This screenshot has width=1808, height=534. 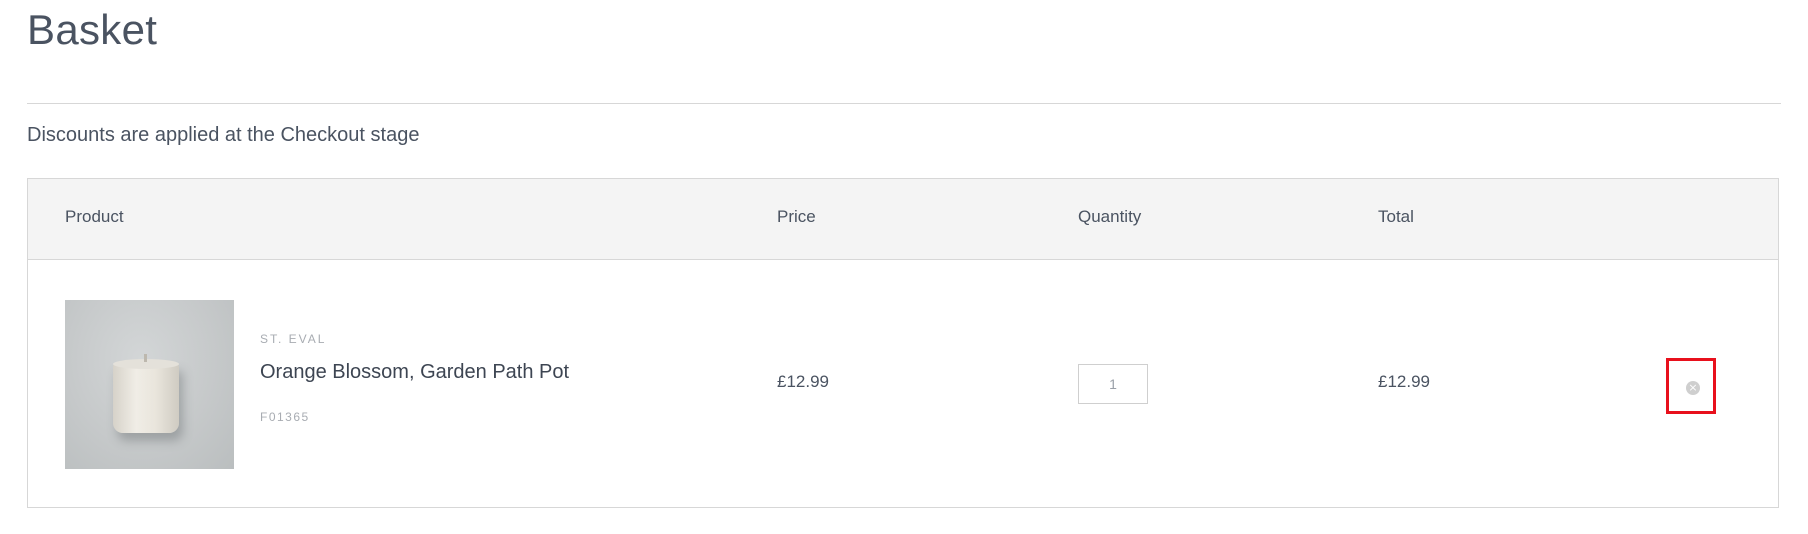 I want to click on close-circle-icon: ×, so click(x=1693, y=388).